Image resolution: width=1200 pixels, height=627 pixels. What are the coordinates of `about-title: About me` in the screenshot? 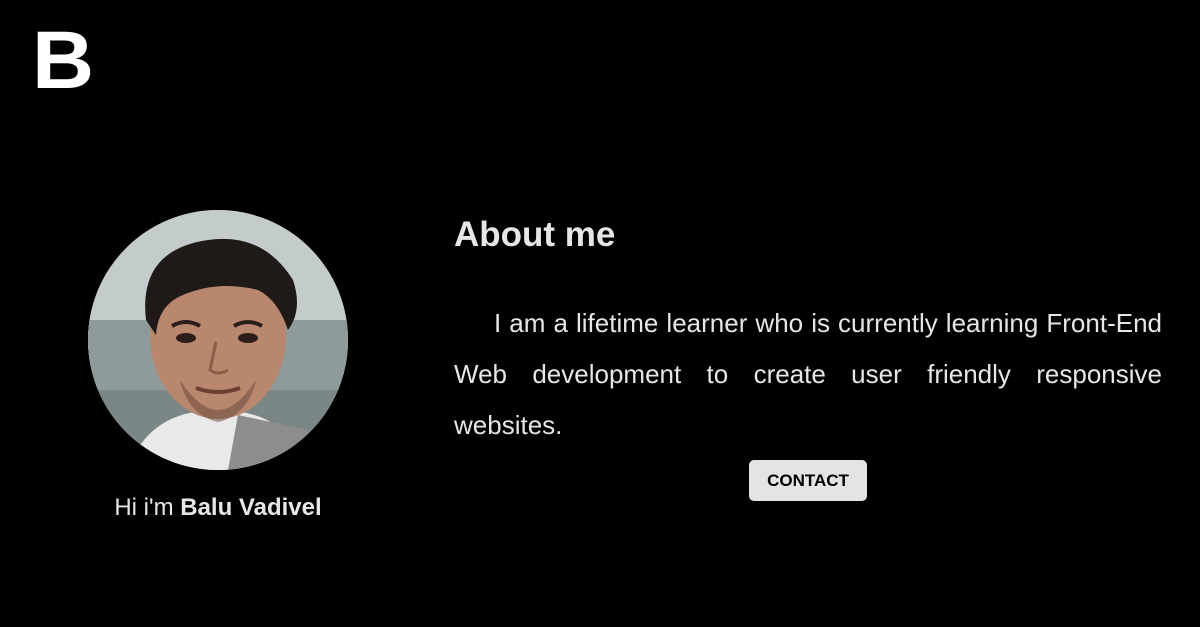 It's located at (535, 234).